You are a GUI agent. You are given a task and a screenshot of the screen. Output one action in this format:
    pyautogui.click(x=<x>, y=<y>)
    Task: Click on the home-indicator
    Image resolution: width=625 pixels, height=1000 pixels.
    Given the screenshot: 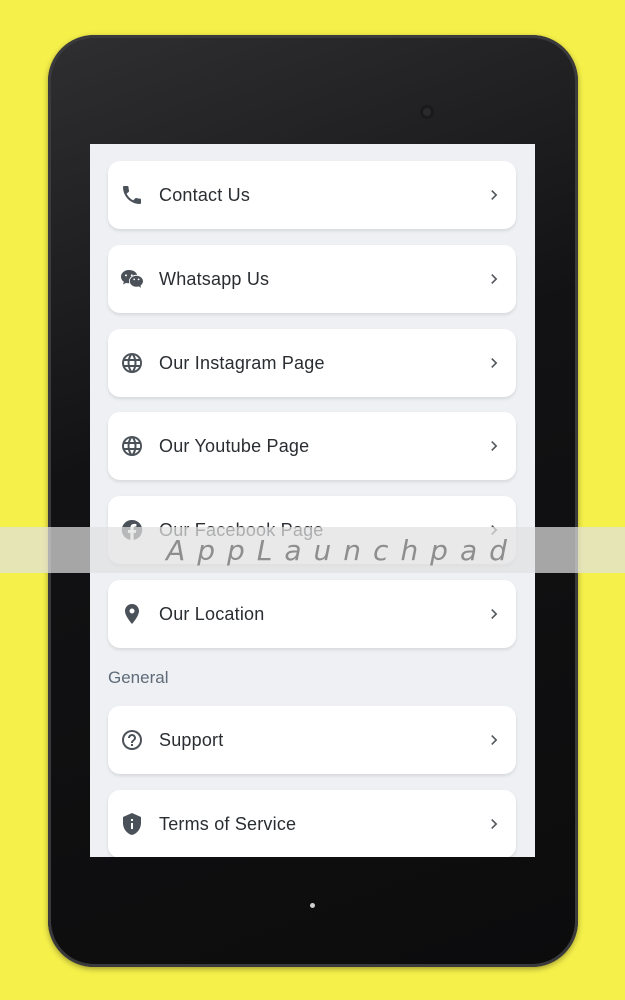 What is the action you would take?
    pyautogui.click(x=312, y=905)
    